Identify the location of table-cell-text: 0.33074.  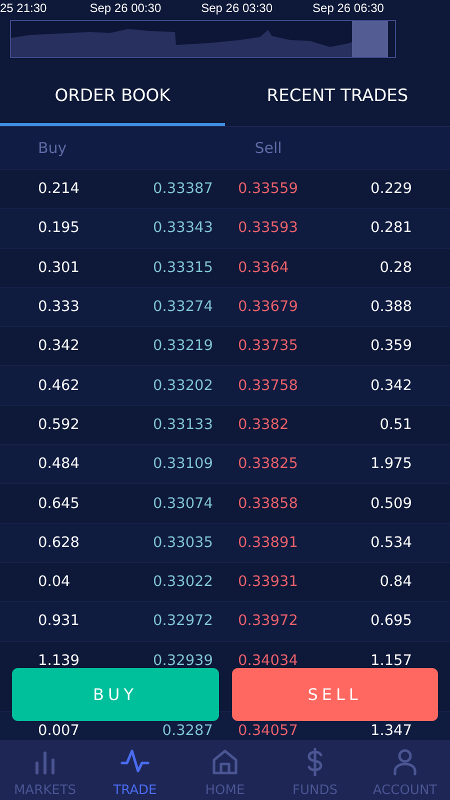
(182, 504).